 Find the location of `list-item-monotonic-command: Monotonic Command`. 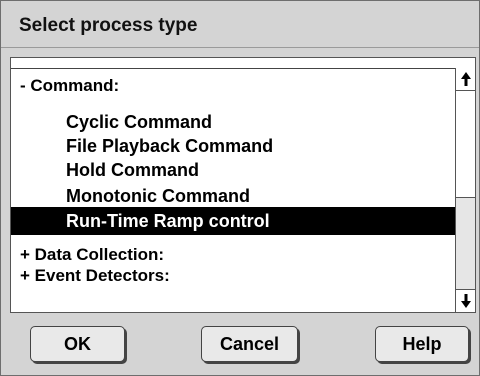

list-item-monotonic-command: Monotonic Command is located at coordinates (233, 196).